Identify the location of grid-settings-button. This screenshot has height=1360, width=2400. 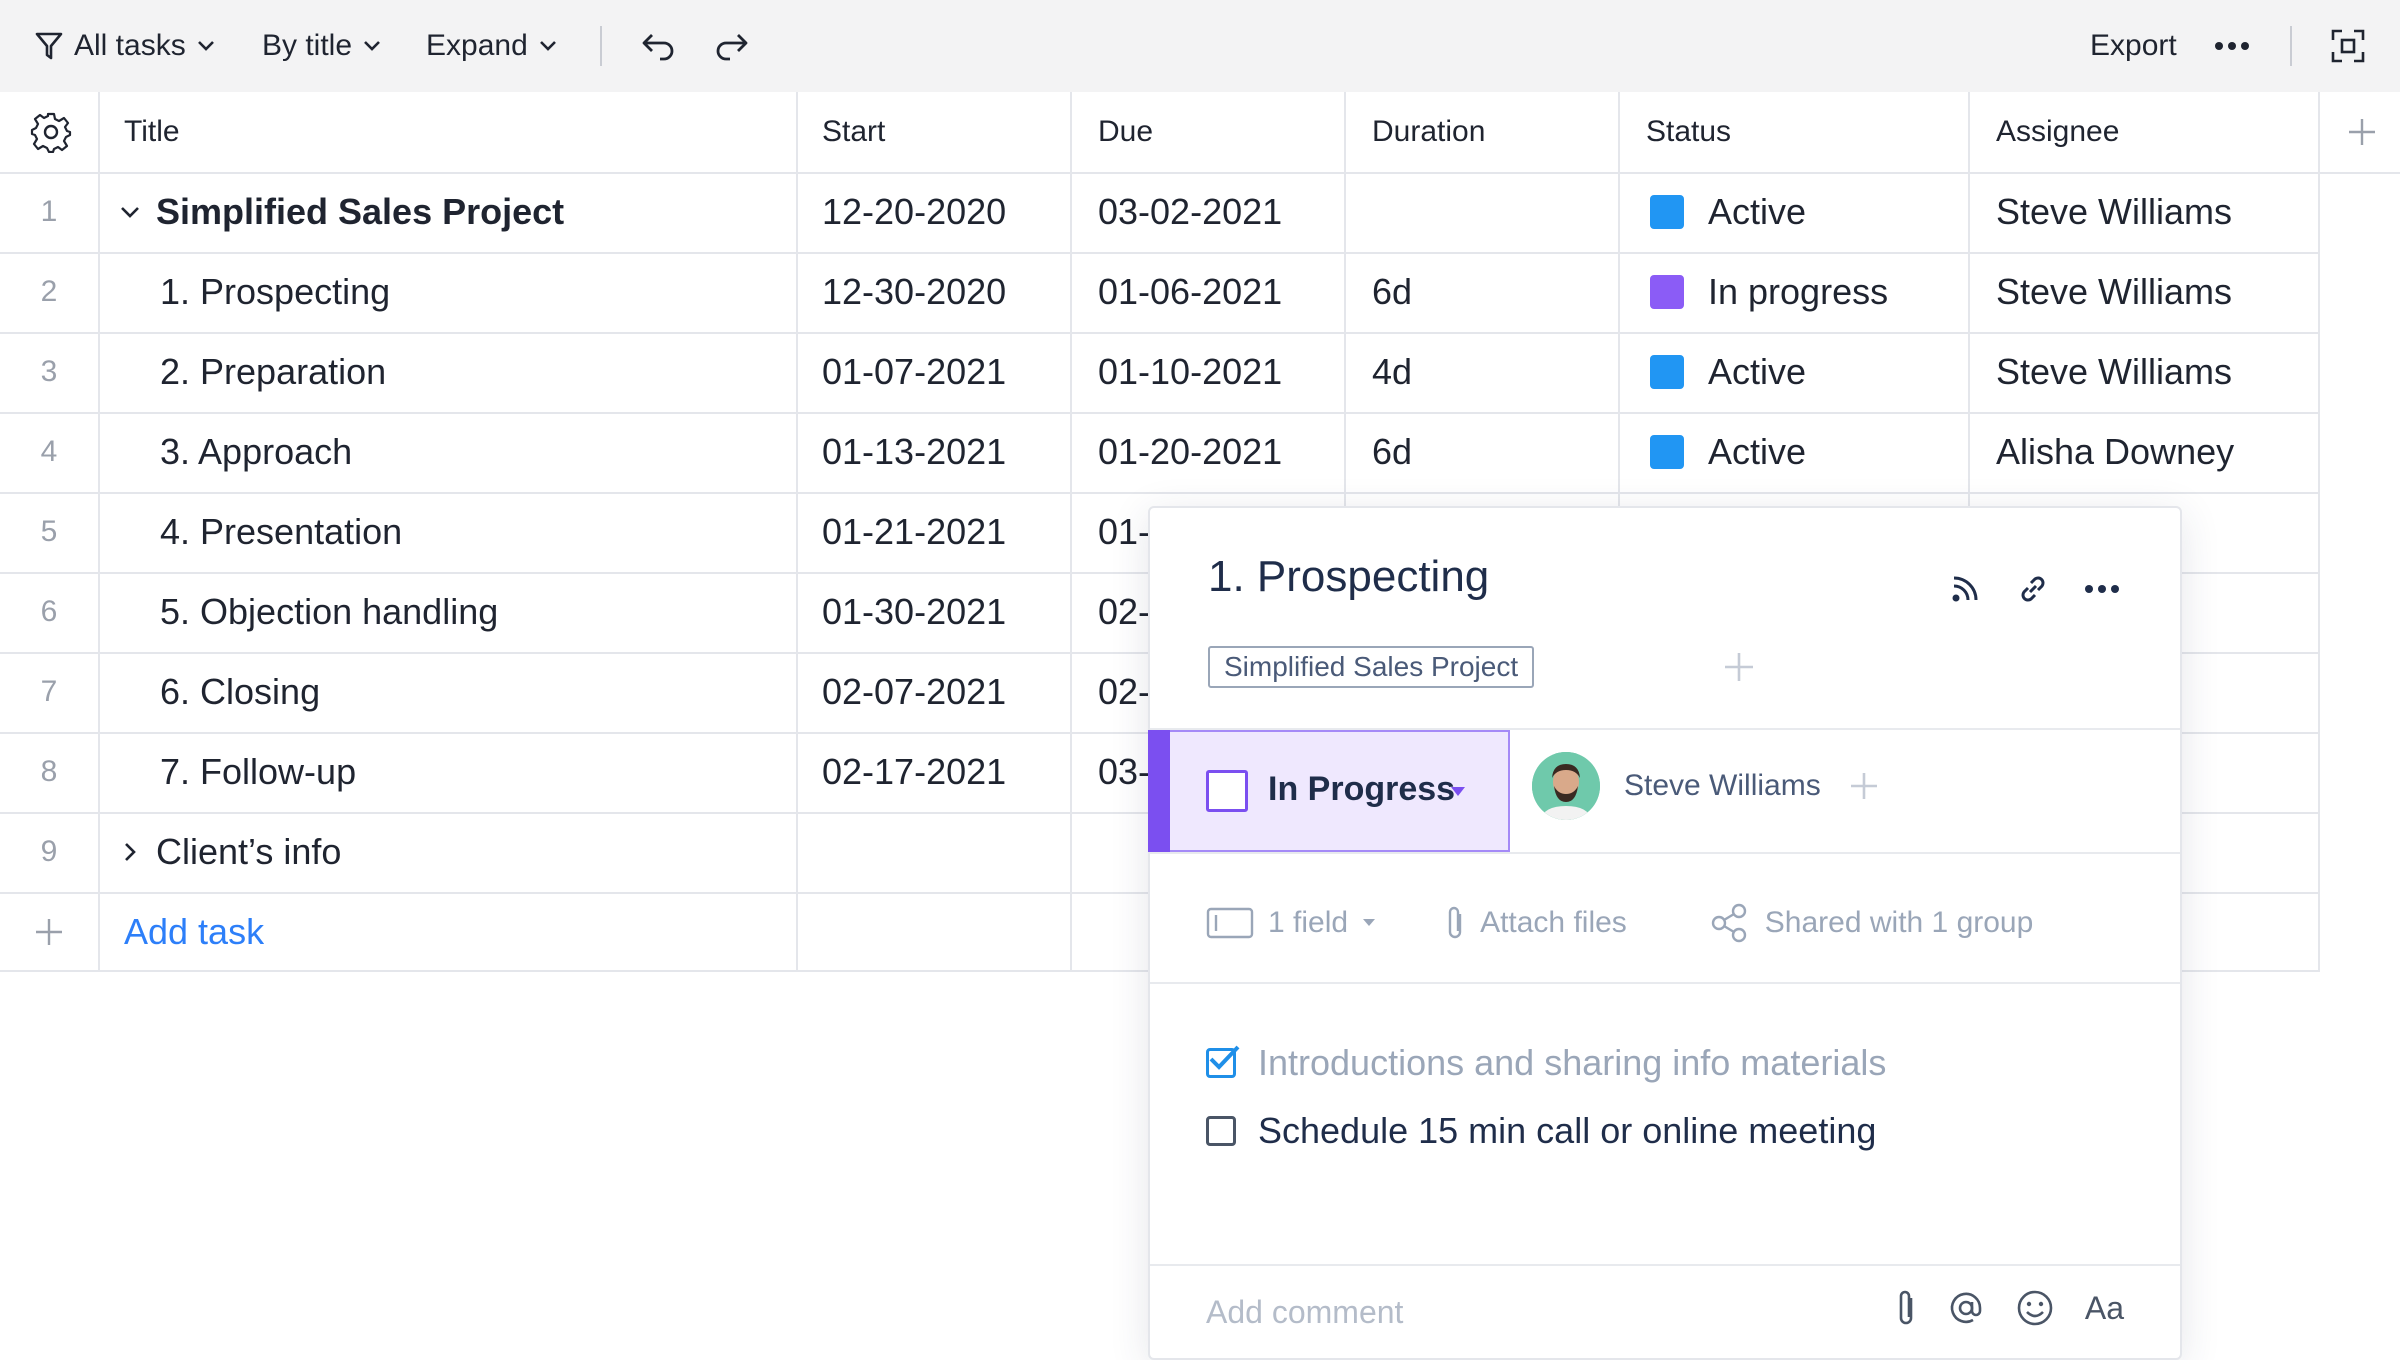
(52, 132).